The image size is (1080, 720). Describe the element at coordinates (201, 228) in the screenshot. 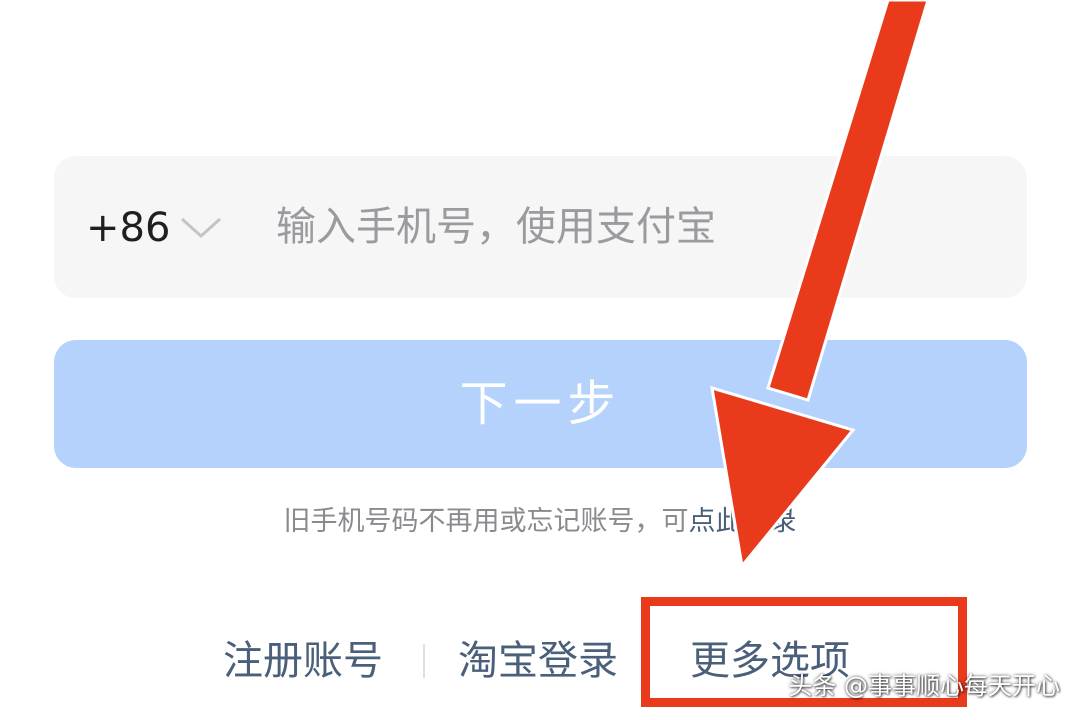

I see `chevron-down-icon` at that location.